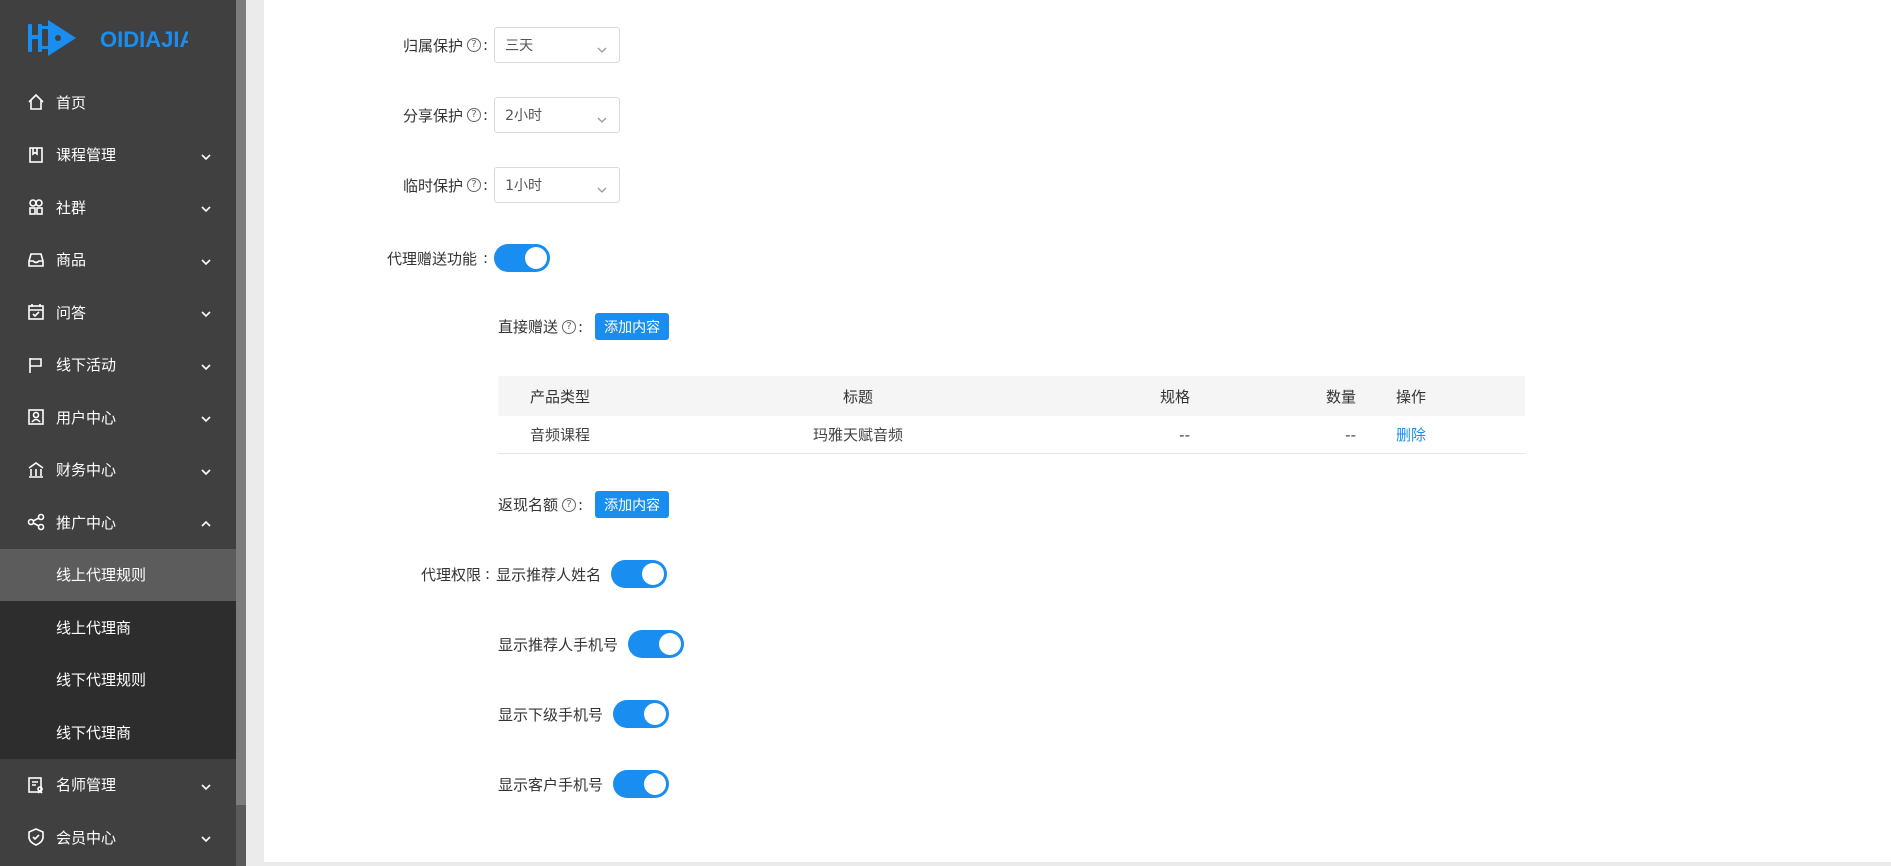 The image size is (1891, 866). I want to click on sidebar-item-offline-events: 线下活动, so click(118, 365).